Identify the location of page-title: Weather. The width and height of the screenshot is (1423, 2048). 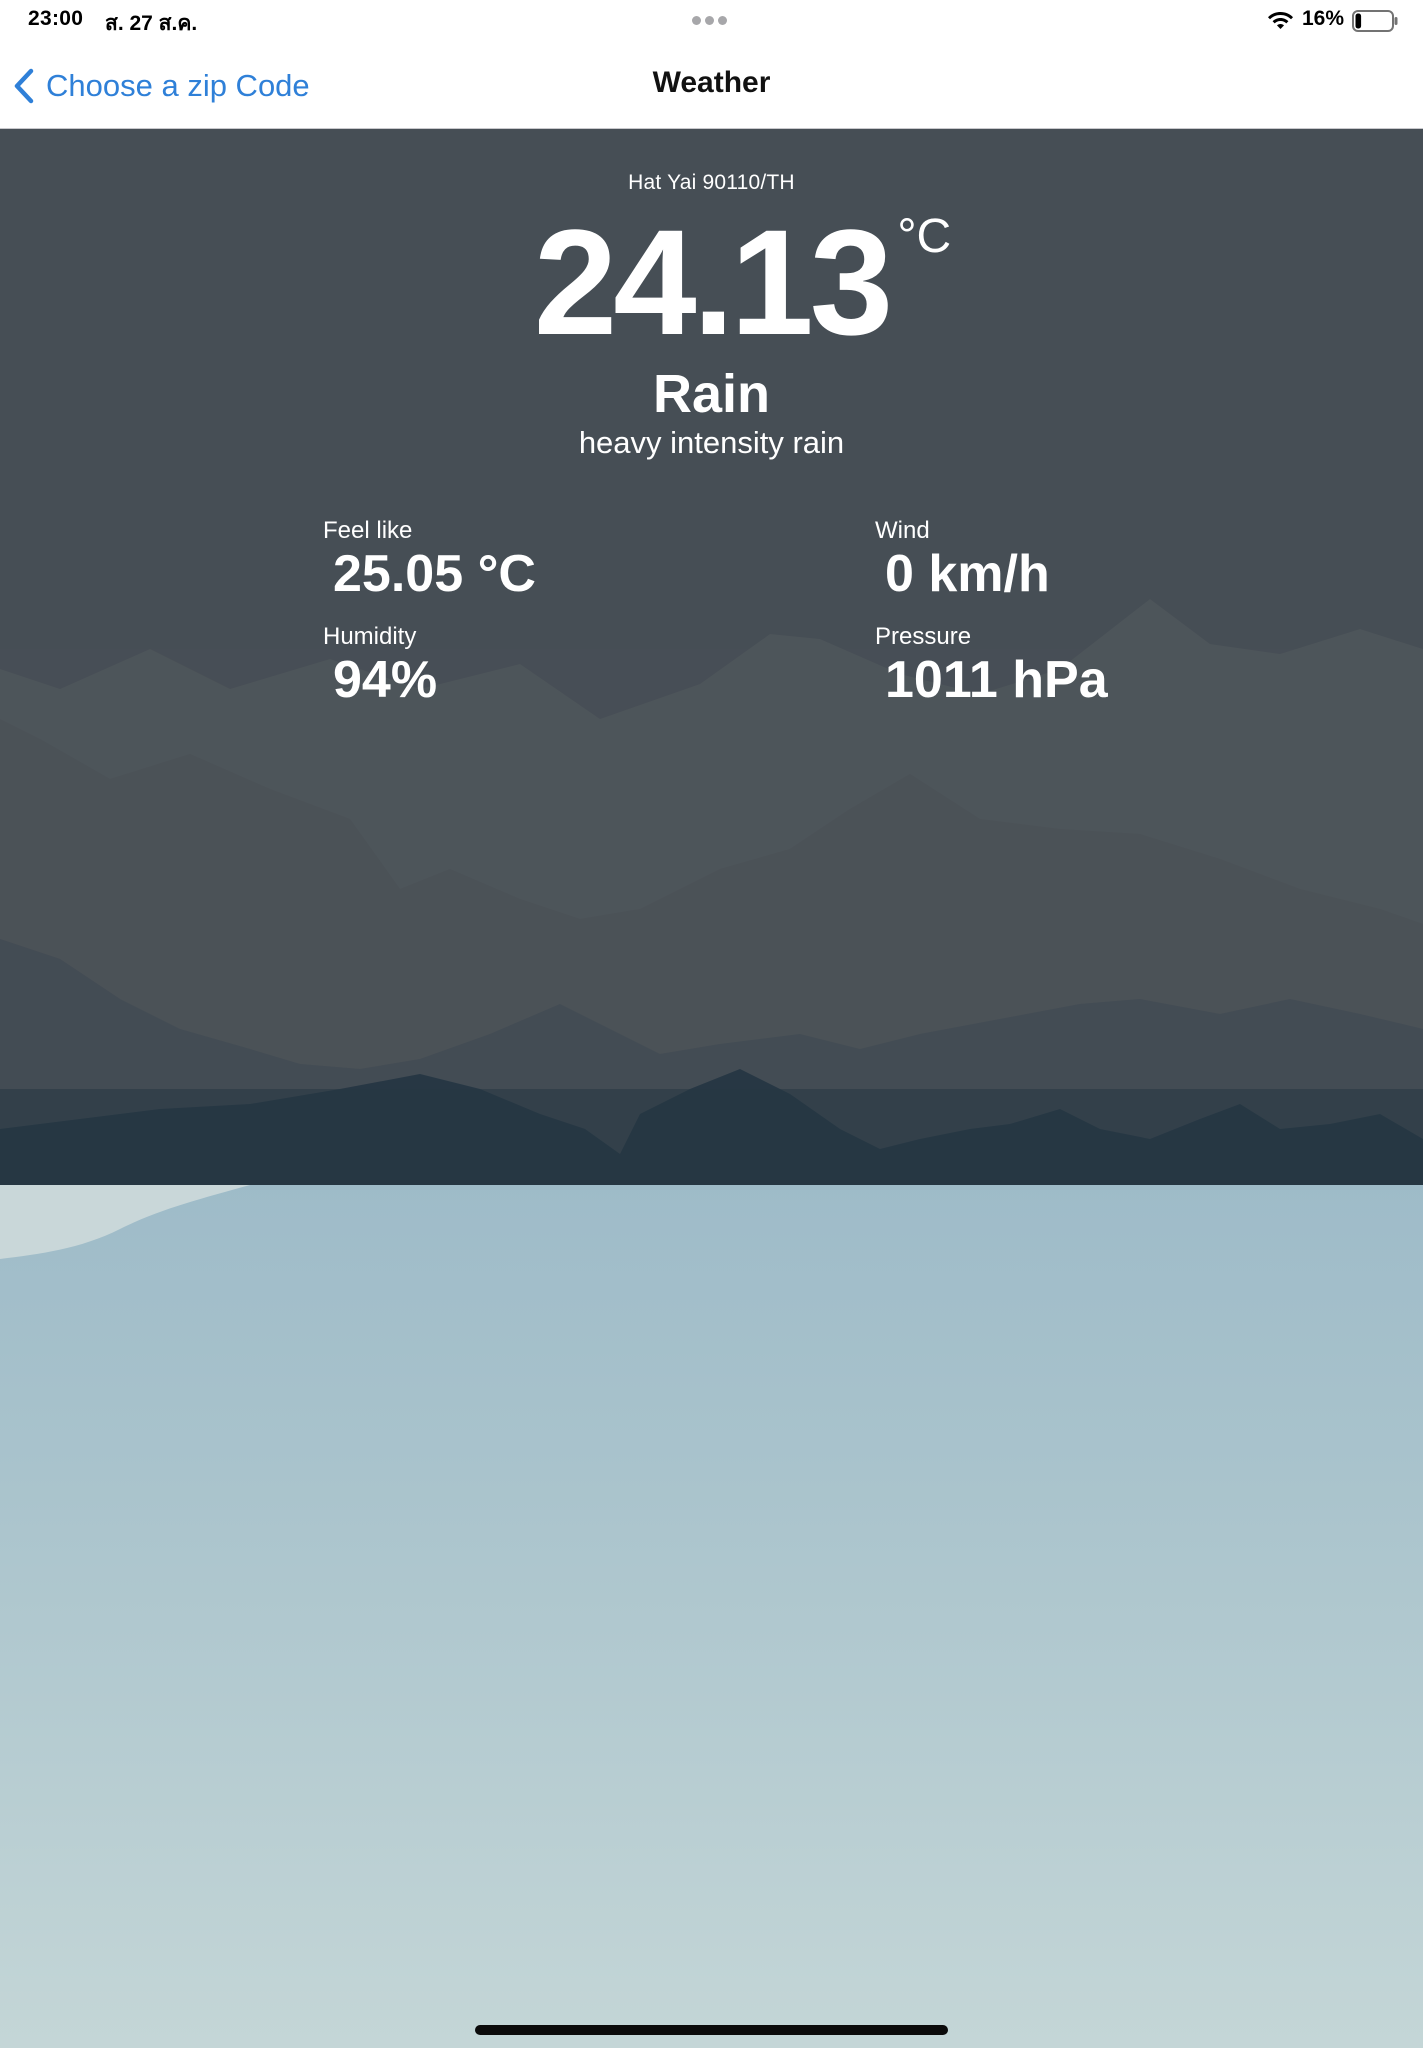
(711, 82).